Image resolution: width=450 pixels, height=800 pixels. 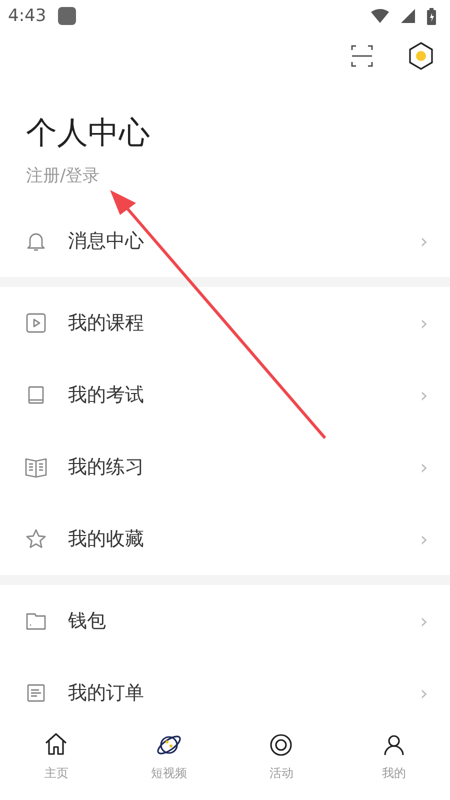 What do you see at coordinates (225, 395) in the screenshot?
I see `menu-row: 我的考试 ›` at bounding box center [225, 395].